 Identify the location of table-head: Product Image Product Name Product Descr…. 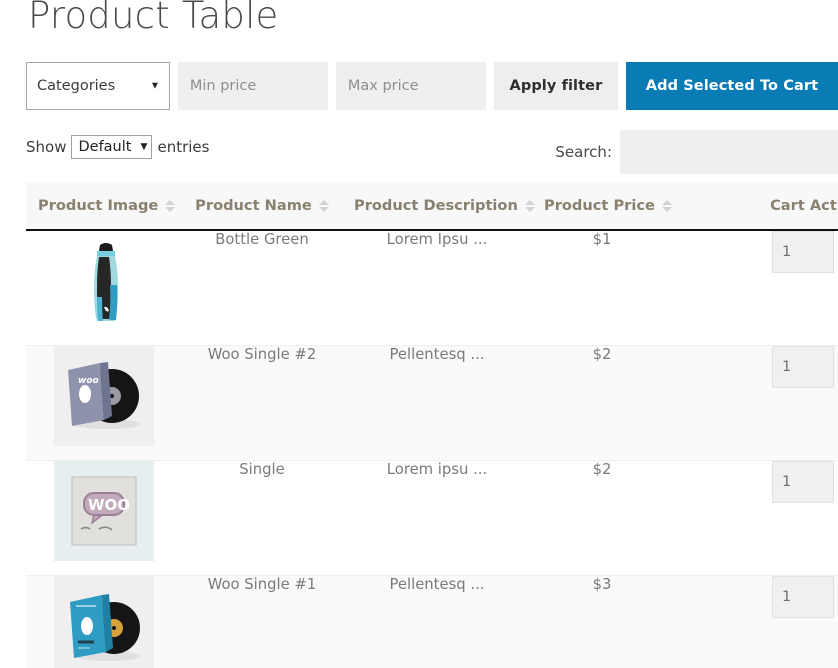
(432, 206).